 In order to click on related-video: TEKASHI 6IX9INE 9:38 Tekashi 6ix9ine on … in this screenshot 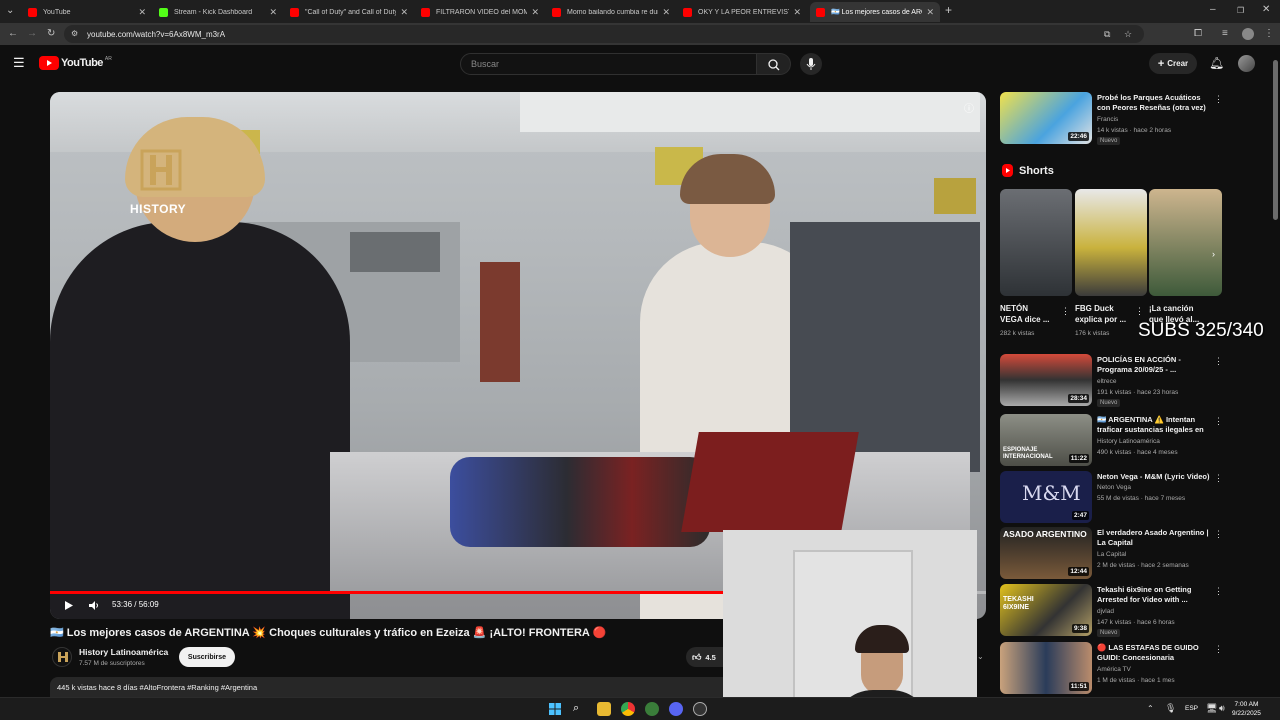, I will do `click(1112, 611)`.